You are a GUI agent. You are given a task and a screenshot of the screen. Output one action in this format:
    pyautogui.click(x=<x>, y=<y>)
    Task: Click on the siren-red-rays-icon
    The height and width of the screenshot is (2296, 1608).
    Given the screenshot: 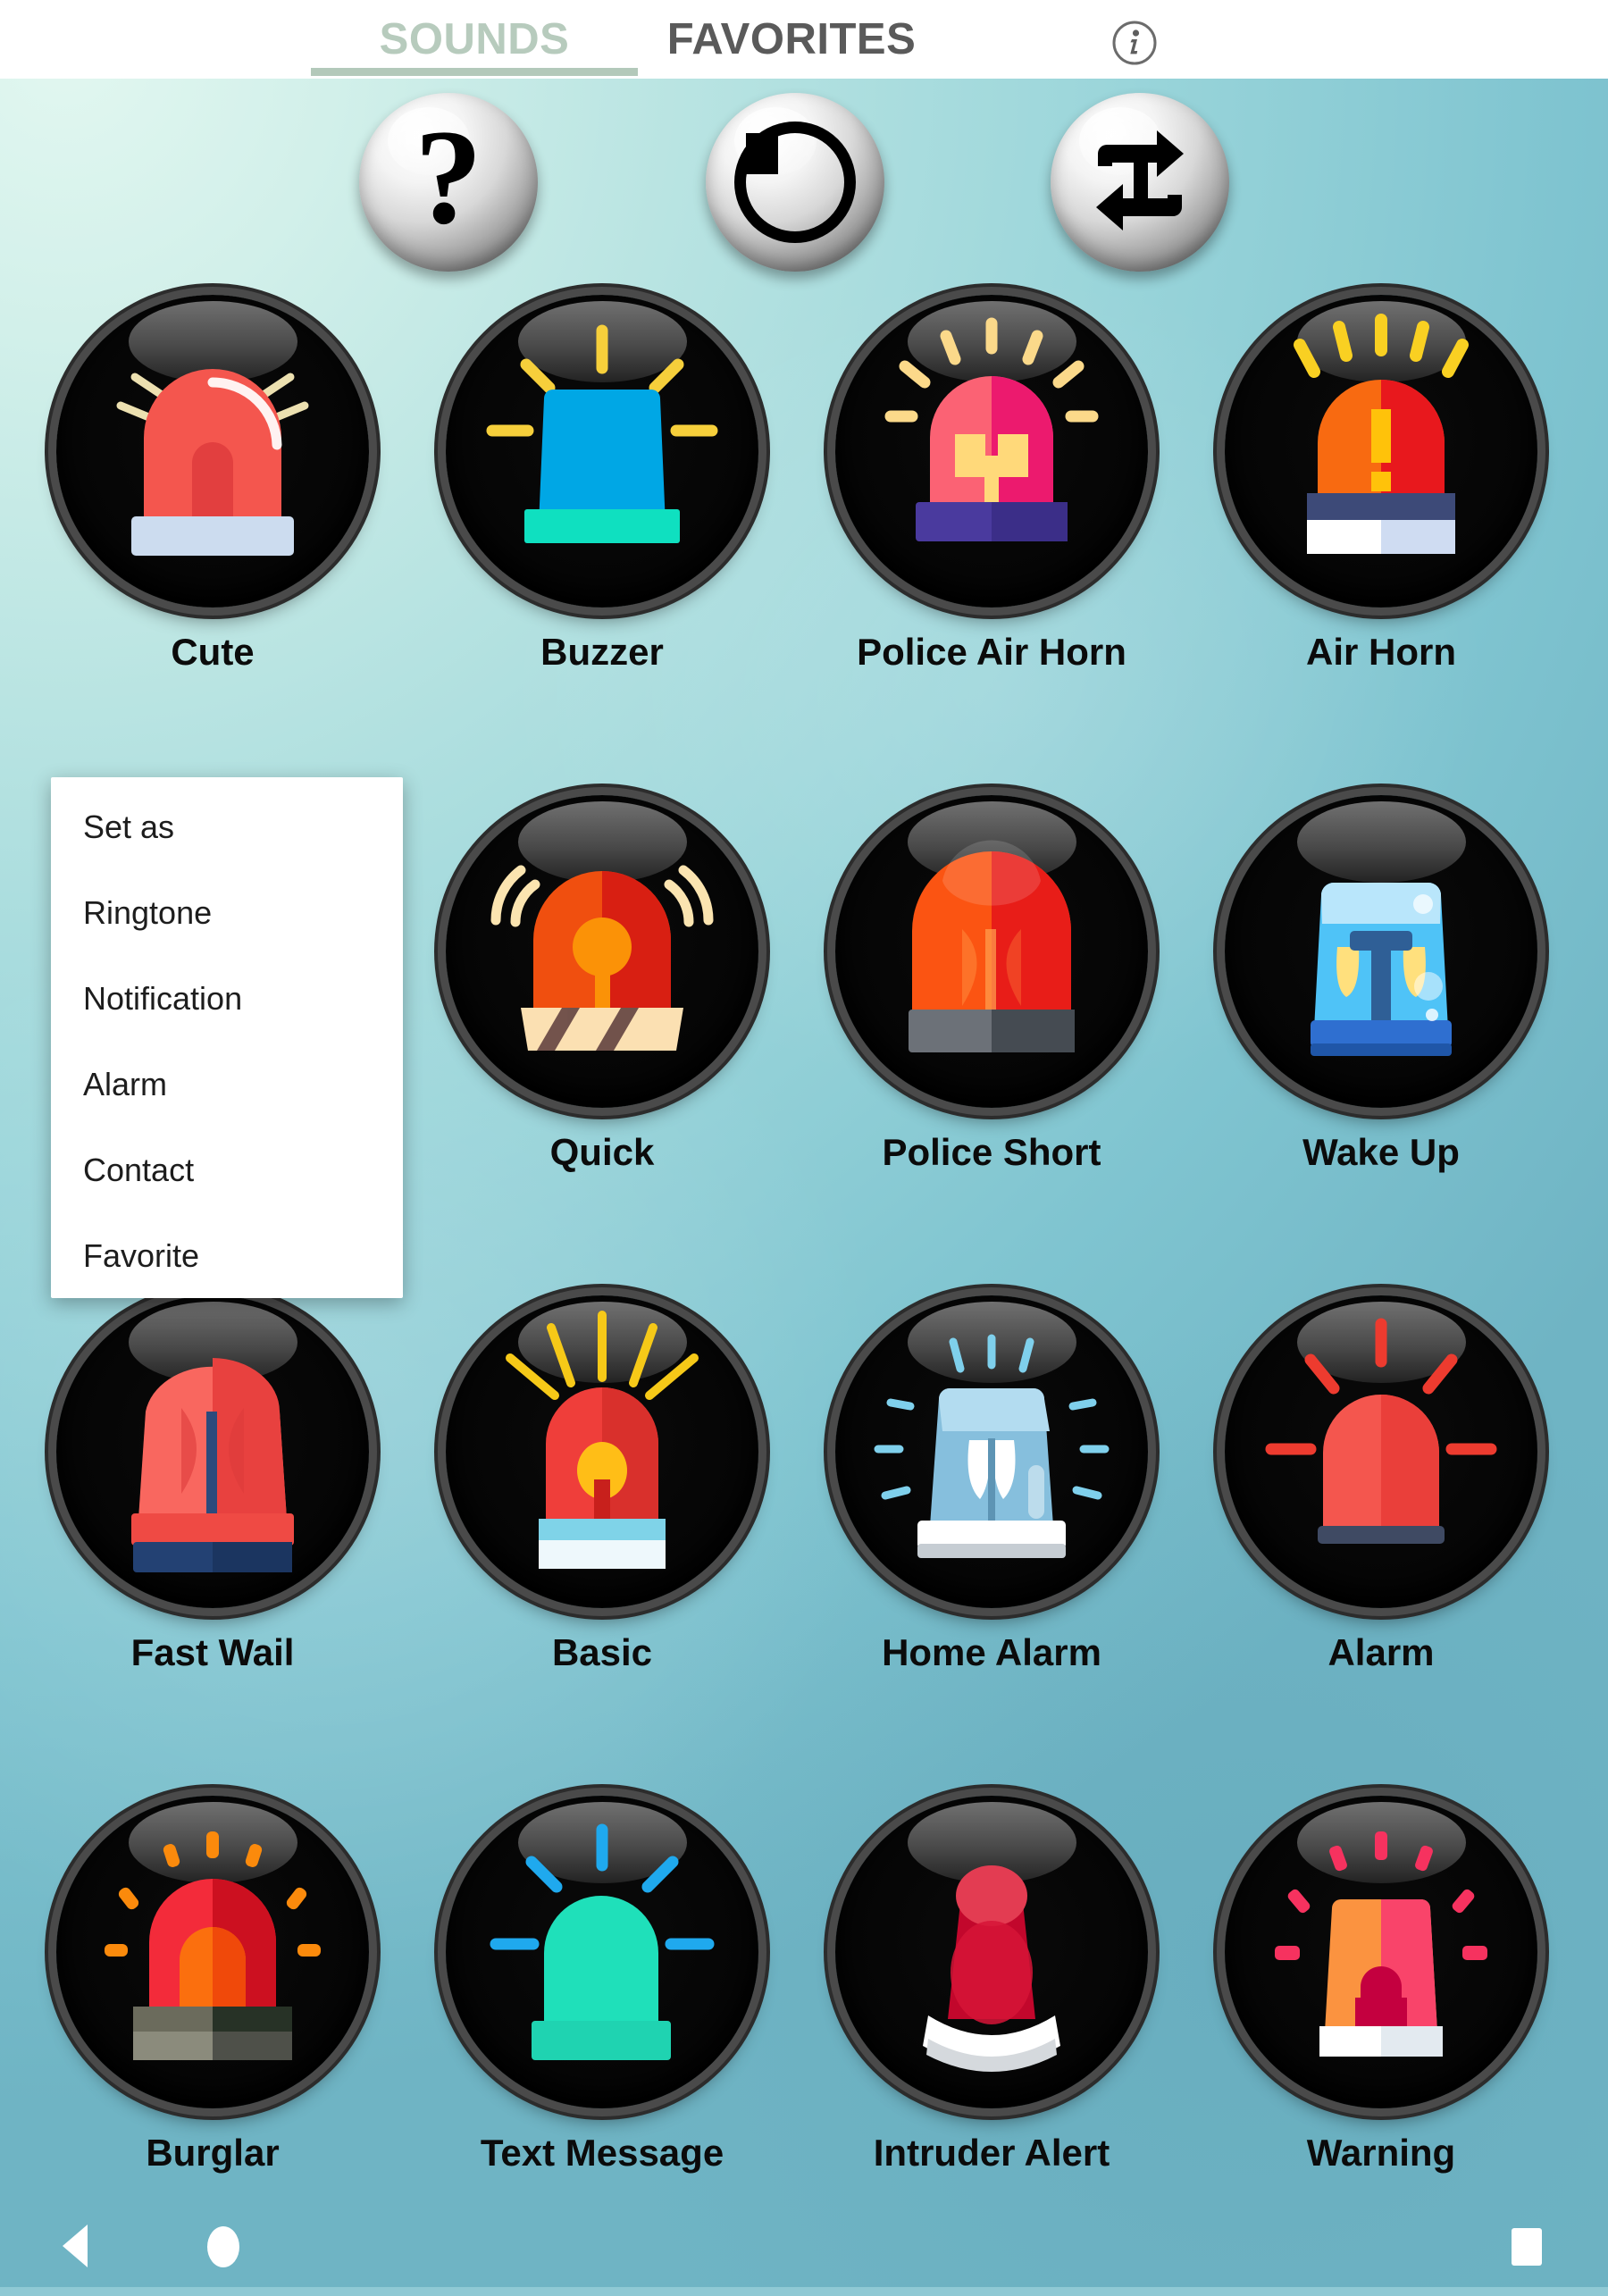 What is the action you would take?
    pyautogui.click(x=602, y=1451)
    